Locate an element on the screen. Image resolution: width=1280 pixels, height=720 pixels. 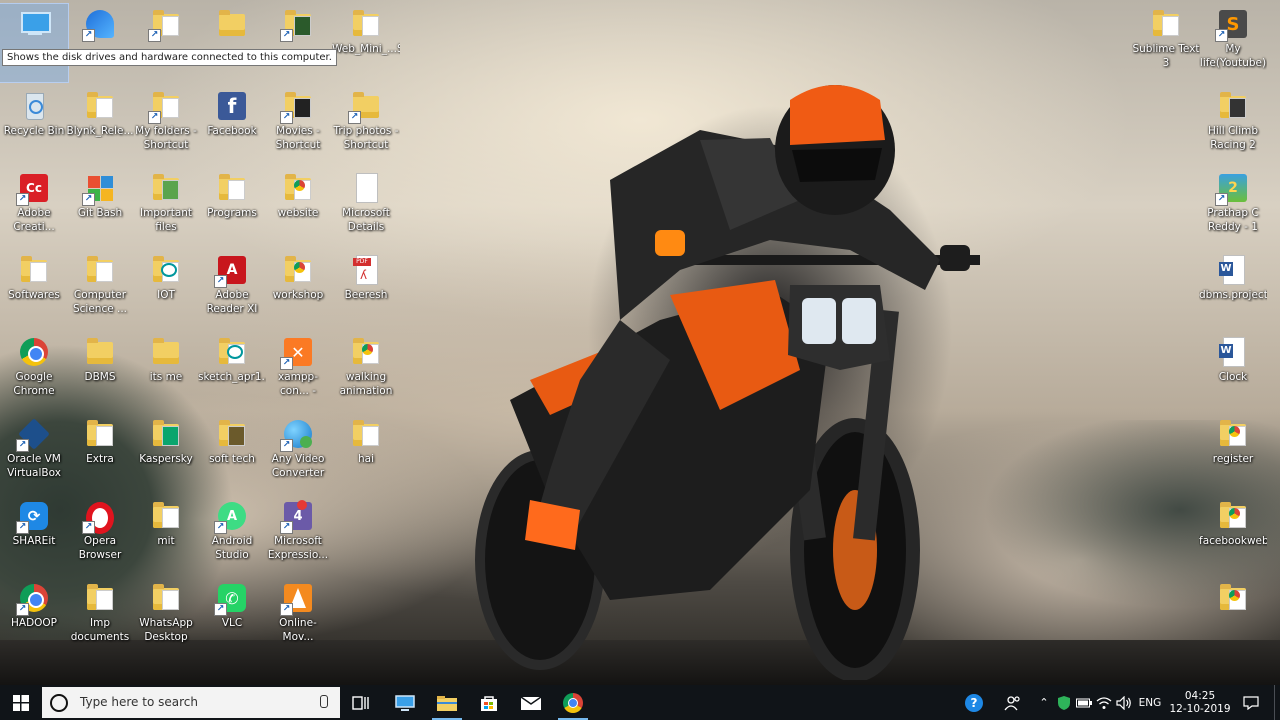
tray-volume is located at coordinates (1124, 702).